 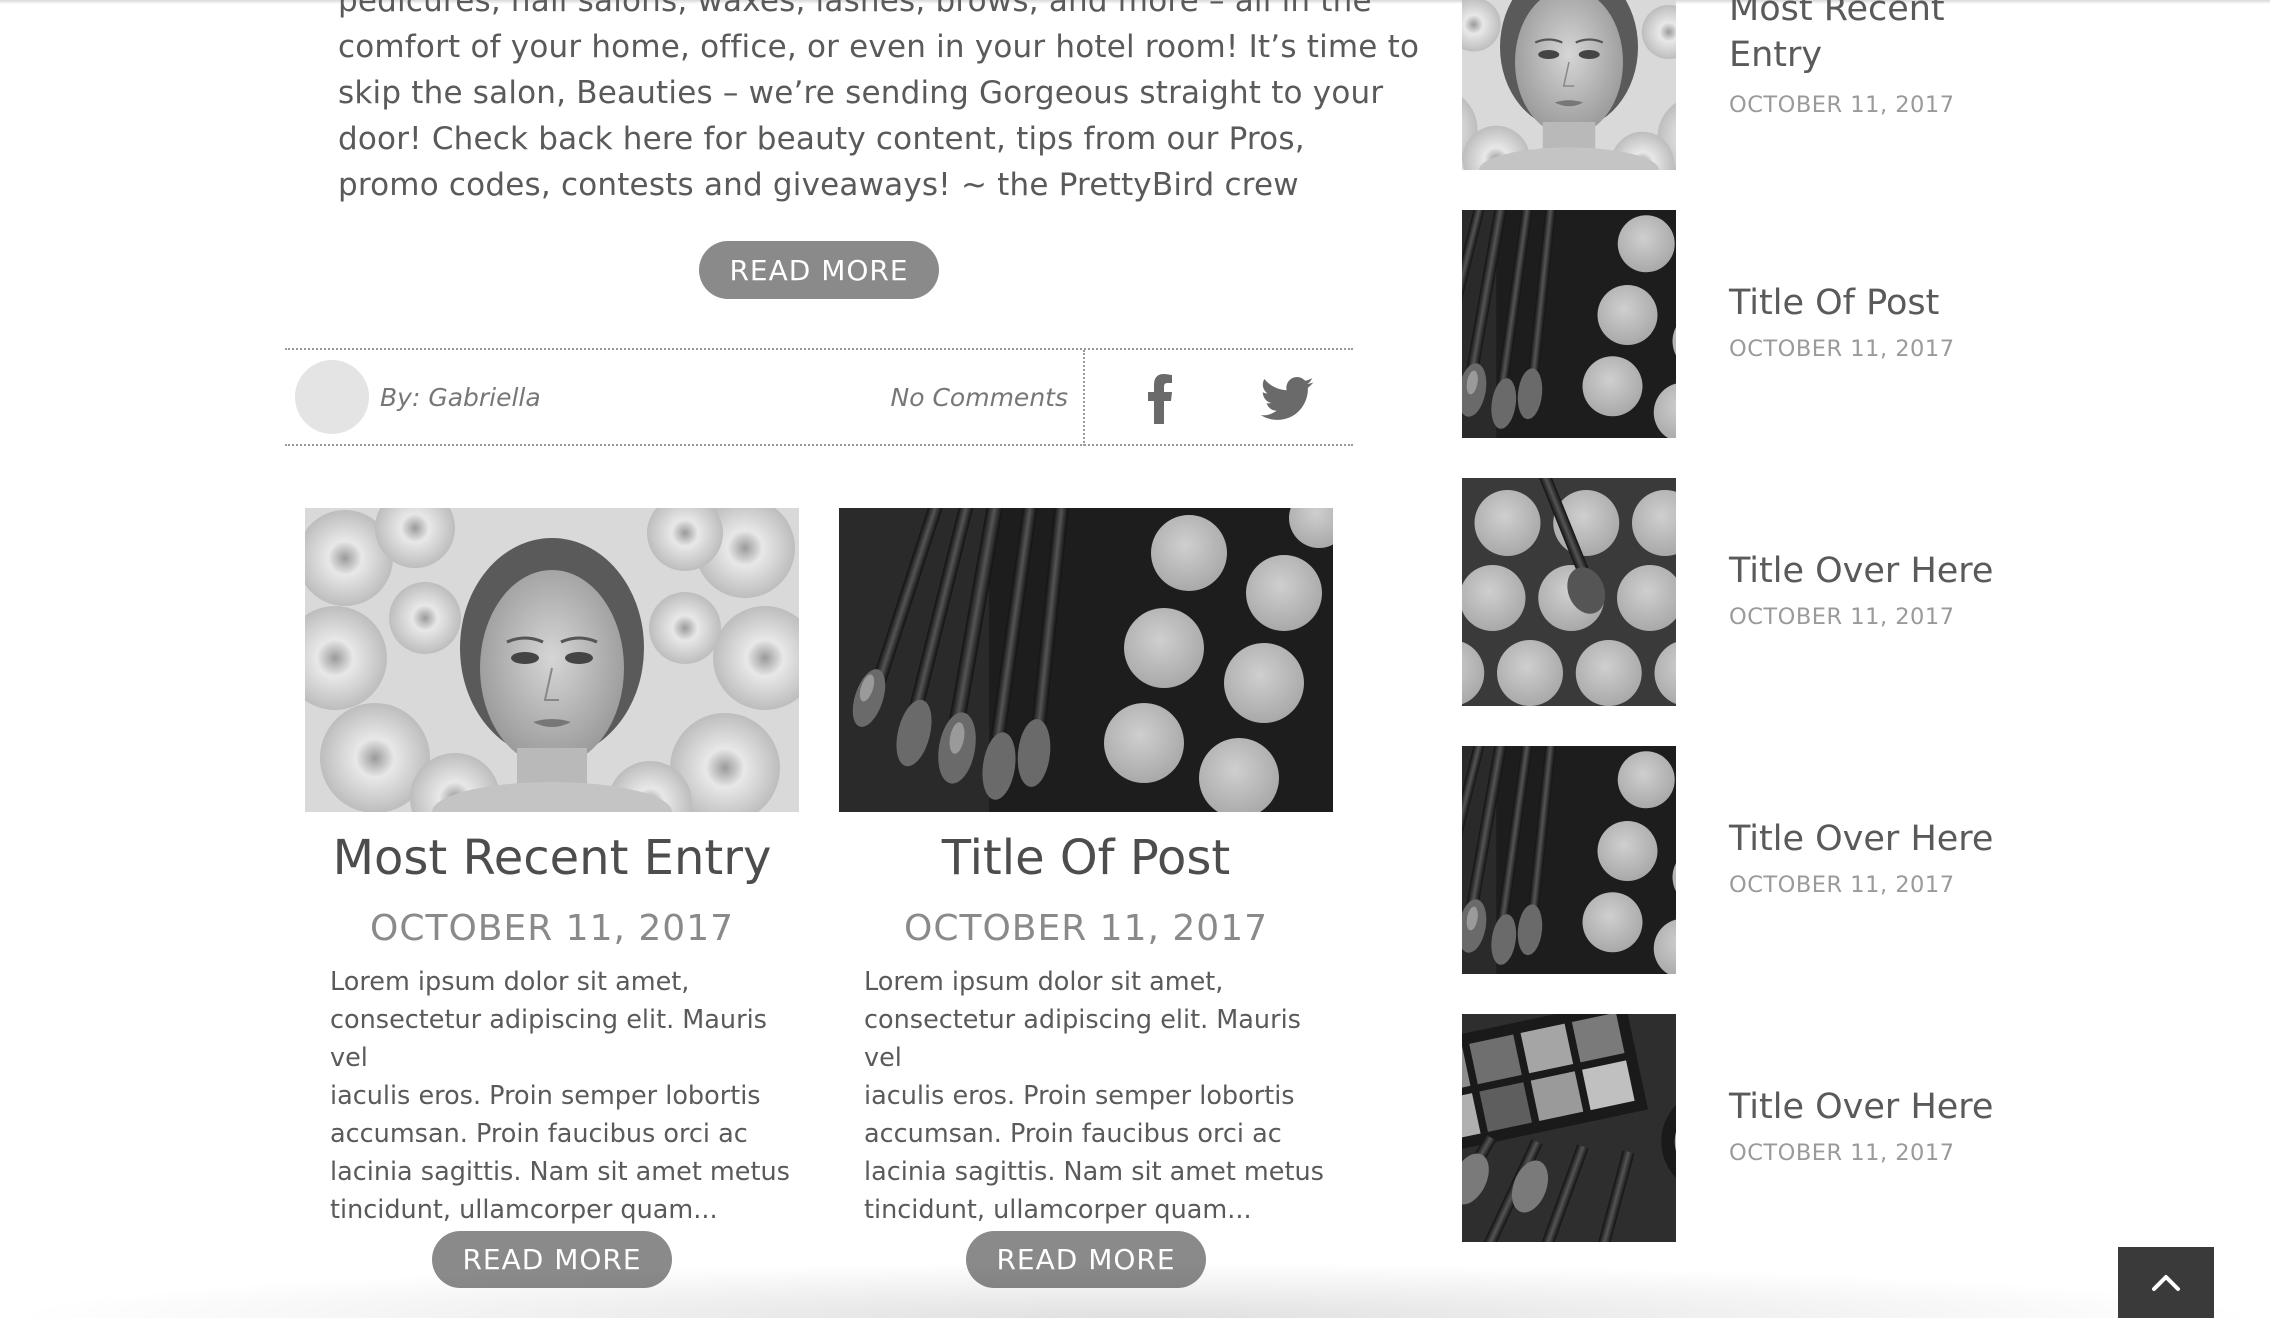 I want to click on back-to-top-button, so click(x=2166, y=1282).